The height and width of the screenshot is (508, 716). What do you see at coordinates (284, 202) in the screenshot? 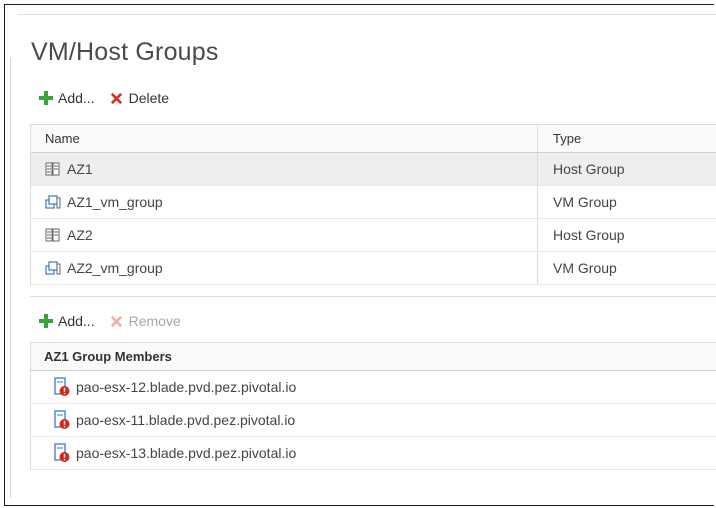
I see `row-name-cell: AZ1_vm_group` at bounding box center [284, 202].